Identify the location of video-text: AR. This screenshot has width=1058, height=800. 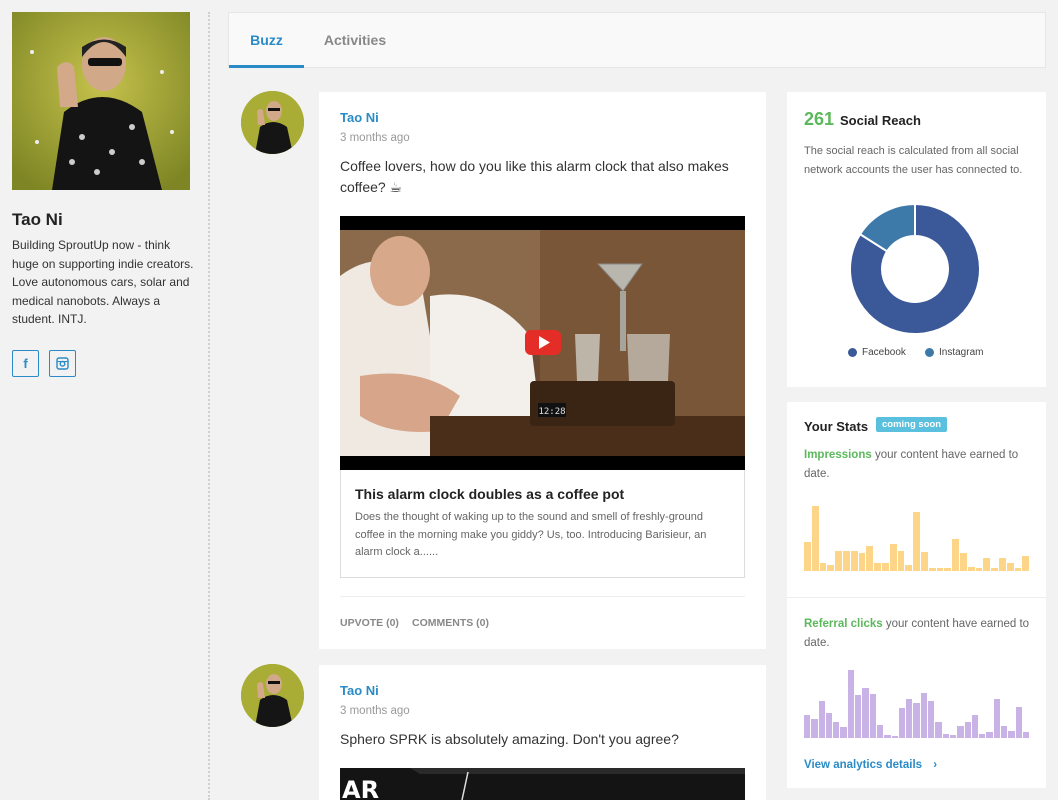
(360, 788).